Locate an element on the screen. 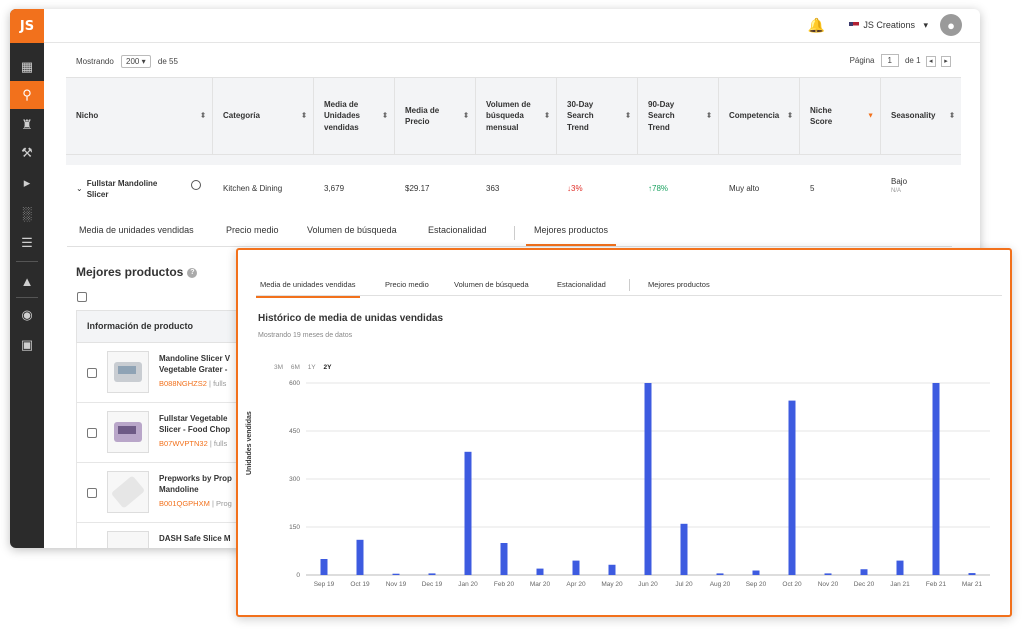 This screenshot has width=1024, height=629. castle-icon: ♜ is located at coordinates (27, 125).